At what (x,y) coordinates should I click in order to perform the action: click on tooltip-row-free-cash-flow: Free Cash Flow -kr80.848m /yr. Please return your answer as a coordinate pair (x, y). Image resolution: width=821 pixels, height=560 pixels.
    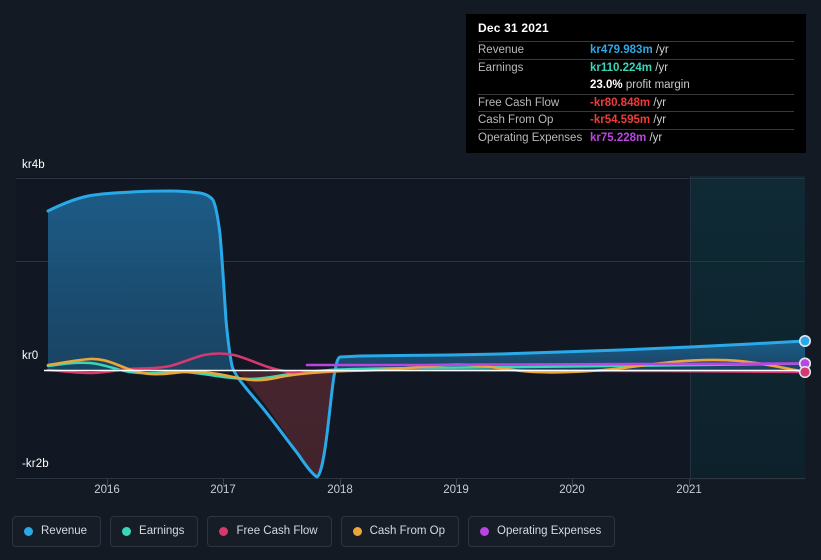
    Looking at the image, I should click on (636, 102).